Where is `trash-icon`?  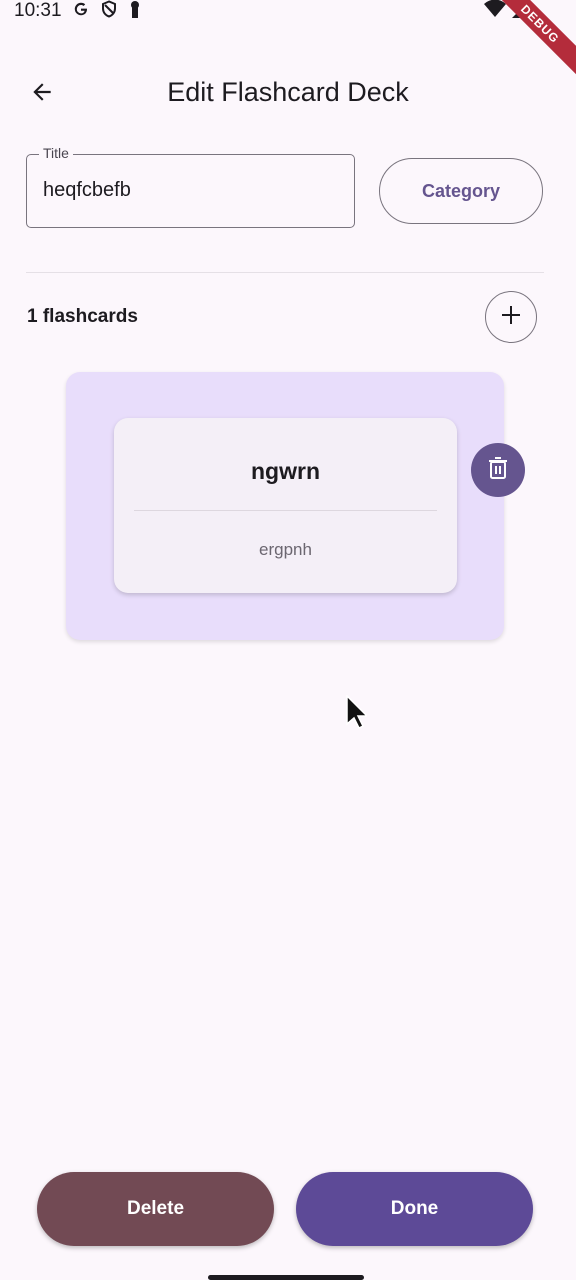
trash-icon is located at coordinates (498, 470).